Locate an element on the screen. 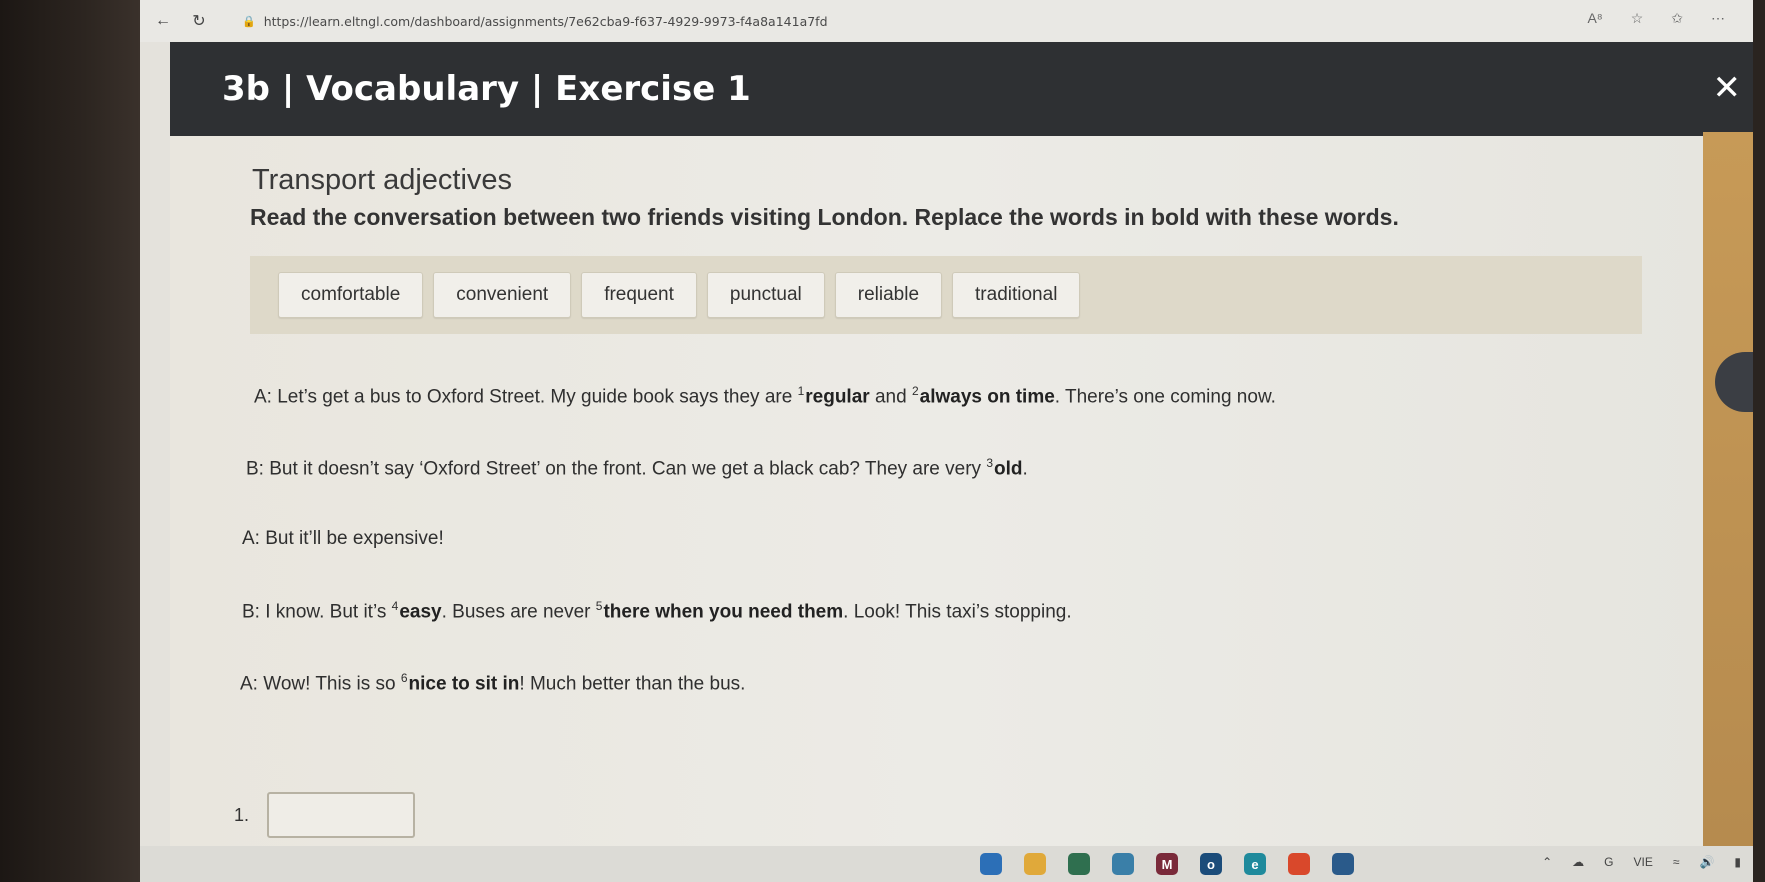 The height and width of the screenshot is (882, 1765). read-aloud-icon: A⁸ is located at coordinates (1594, 18).